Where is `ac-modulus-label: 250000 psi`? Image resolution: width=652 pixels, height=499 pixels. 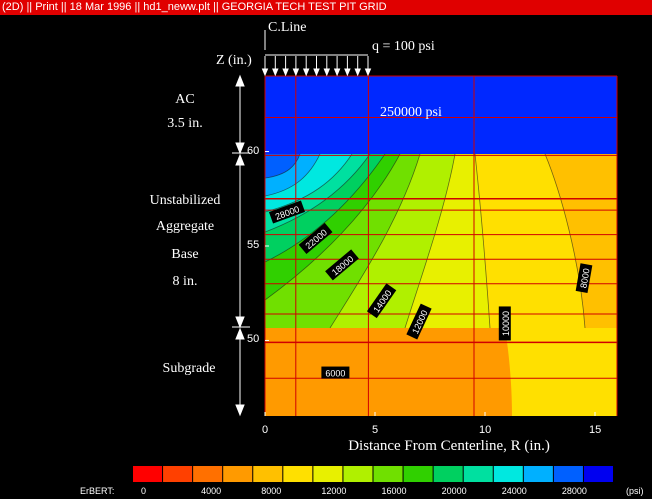 ac-modulus-label: 250000 psi is located at coordinates (411, 112).